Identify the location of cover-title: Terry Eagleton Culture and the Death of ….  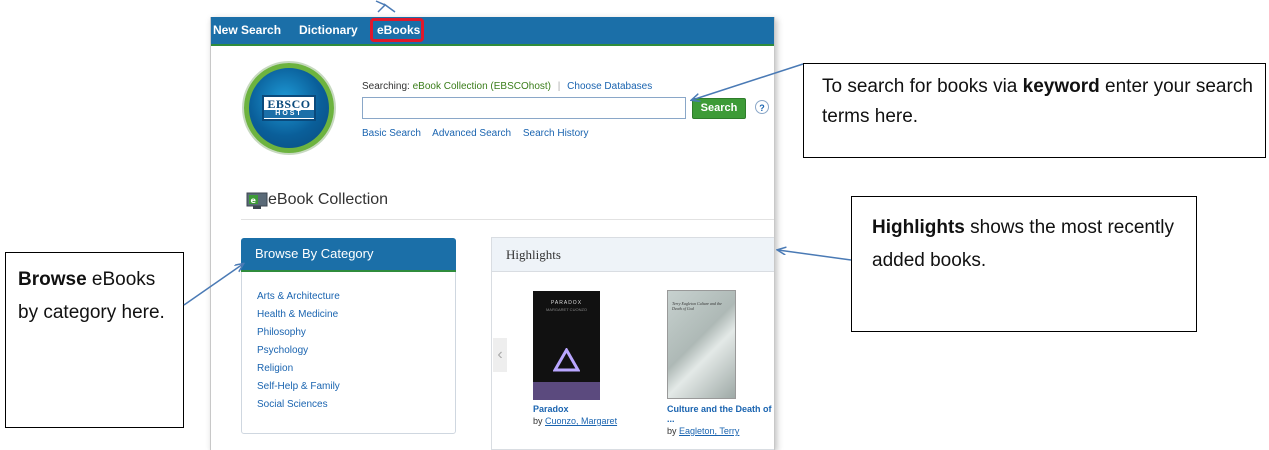
(697, 306).